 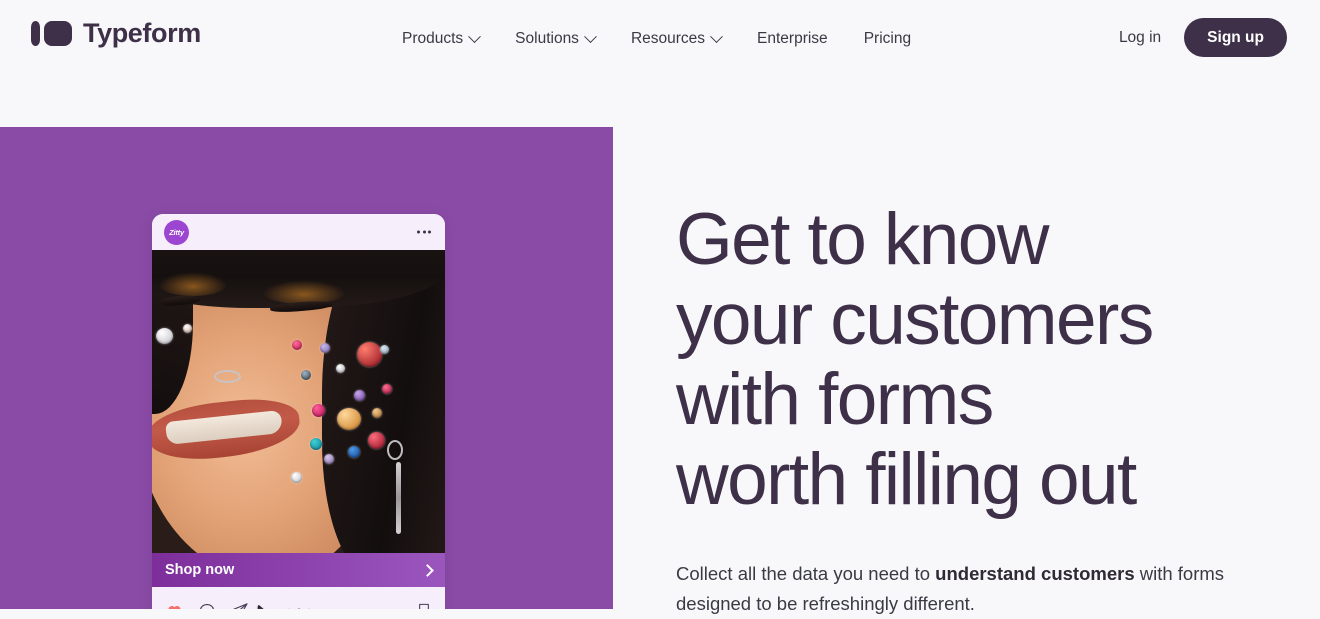 What do you see at coordinates (1235, 37) in the screenshot?
I see `signup-button: Sign up` at bounding box center [1235, 37].